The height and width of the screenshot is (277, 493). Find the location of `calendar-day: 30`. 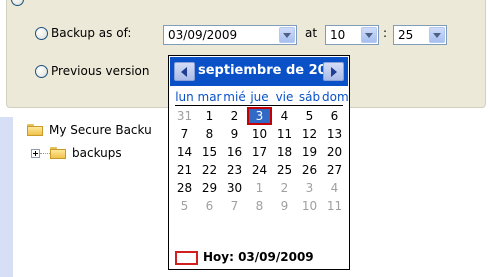

calendar-day: 30 is located at coordinates (234, 188).